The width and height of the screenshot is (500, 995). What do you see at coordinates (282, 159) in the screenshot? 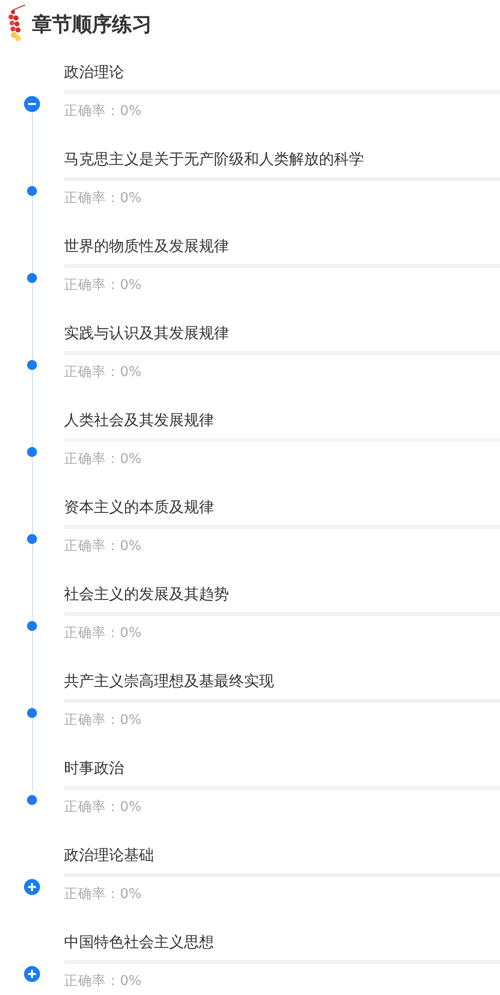
I see `chapter-title: 马克思主义是关于无产阶级和人类解放的科学` at bounding box center [282, 159].